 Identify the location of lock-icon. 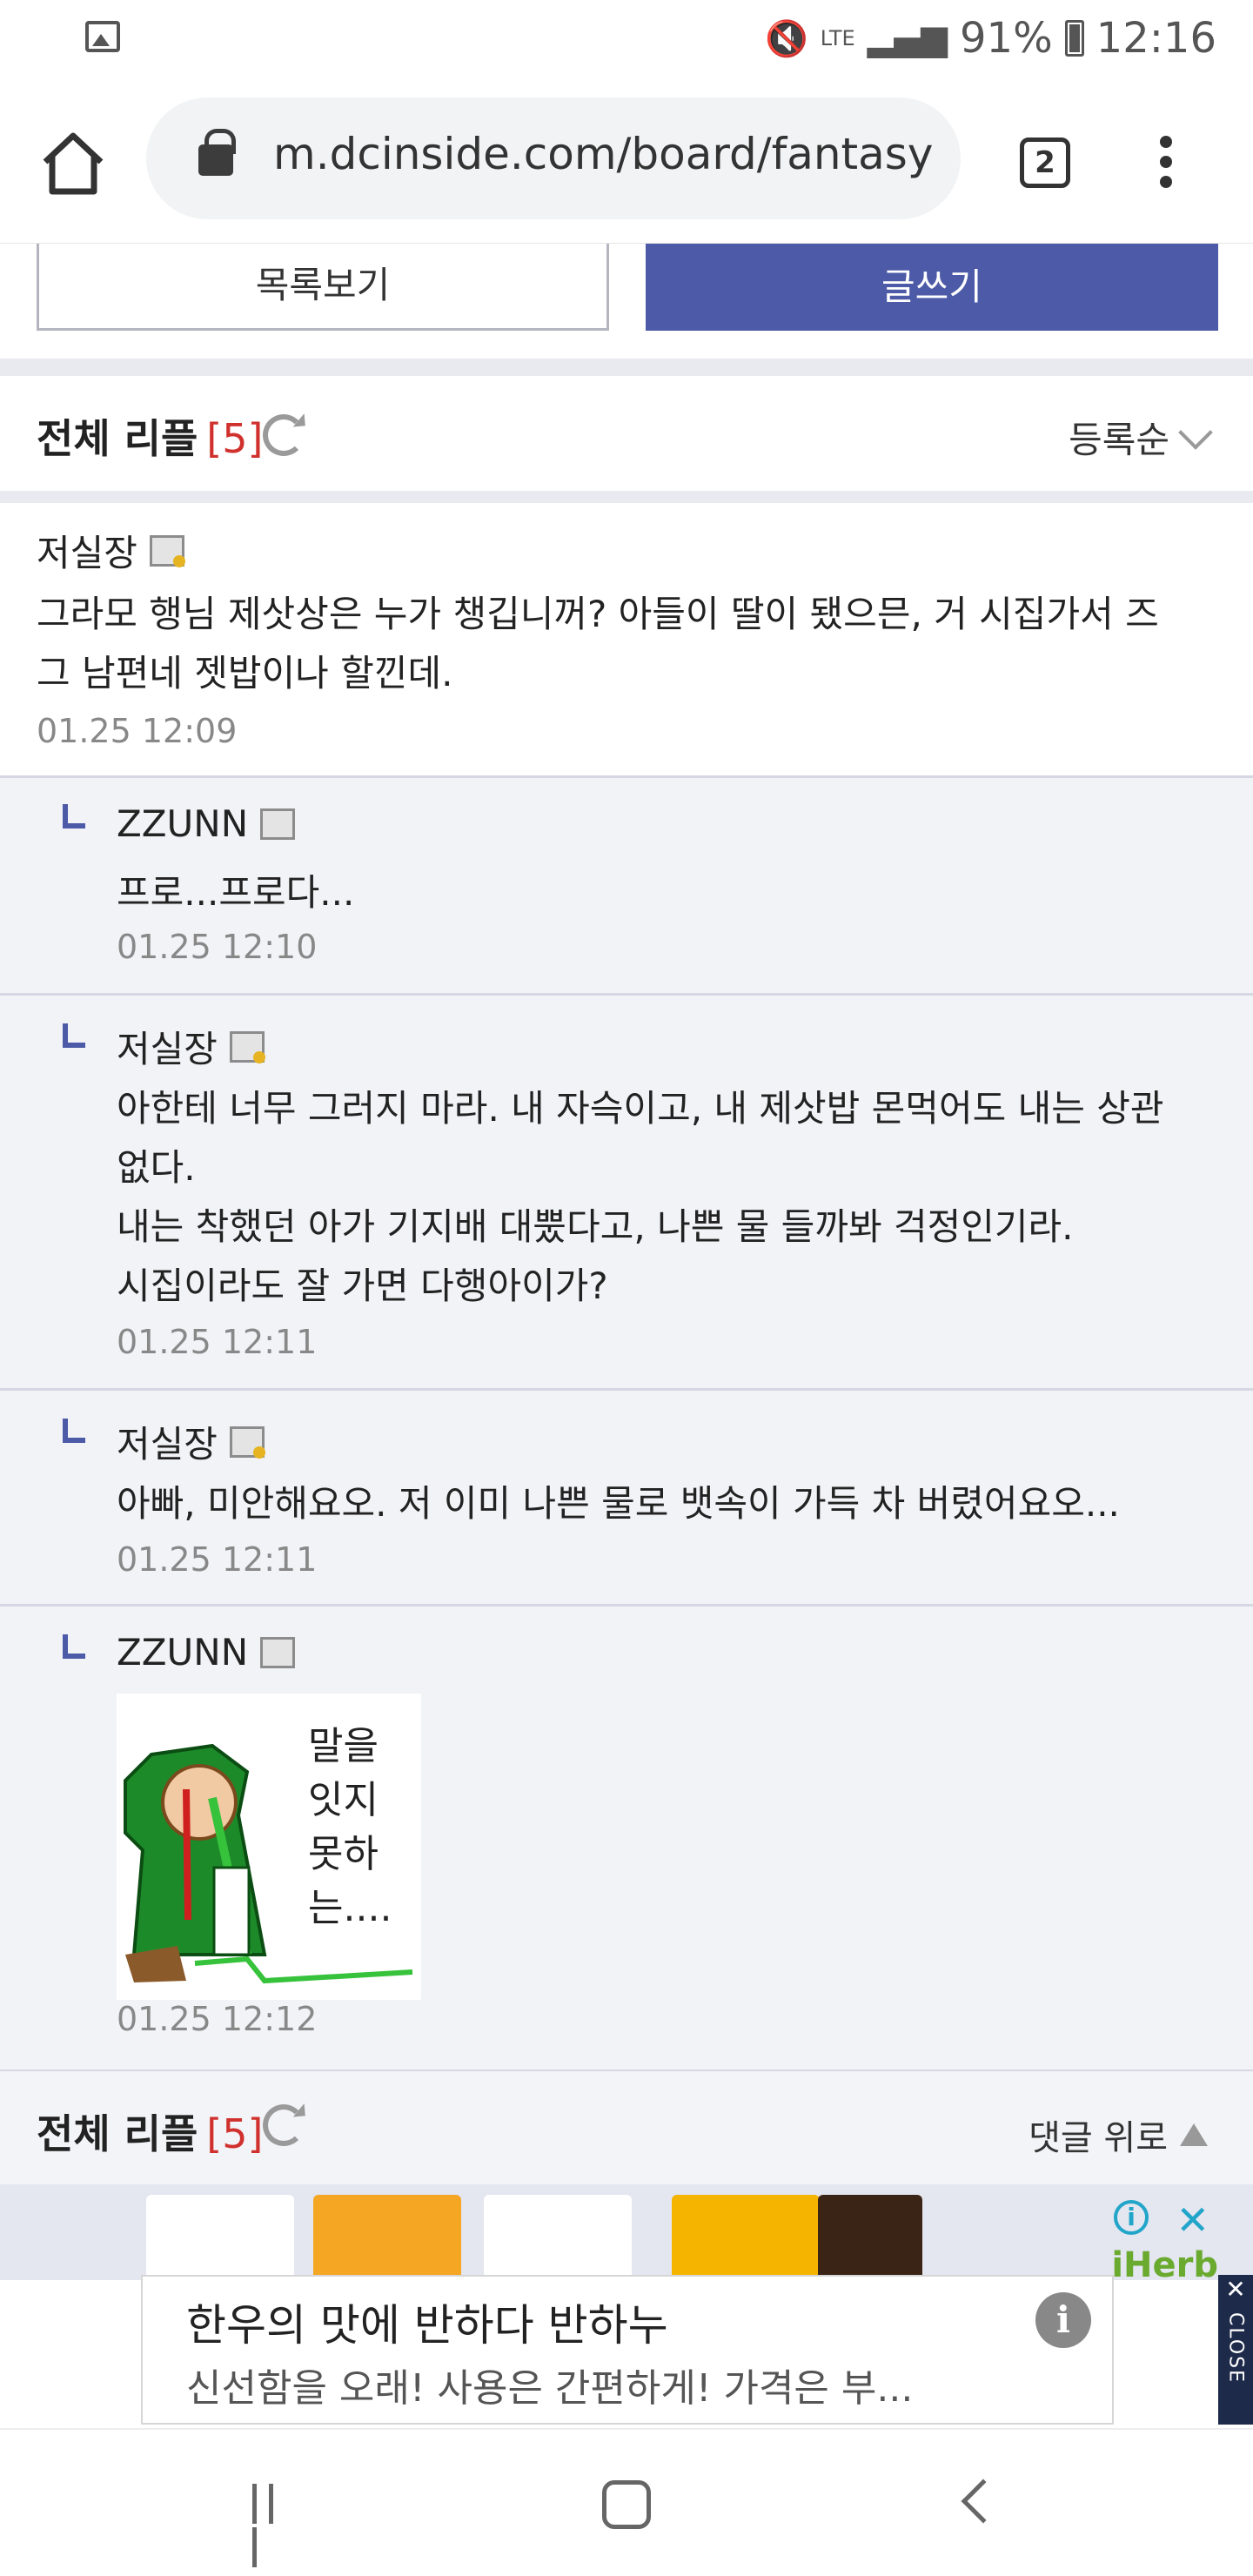
(217, 152).